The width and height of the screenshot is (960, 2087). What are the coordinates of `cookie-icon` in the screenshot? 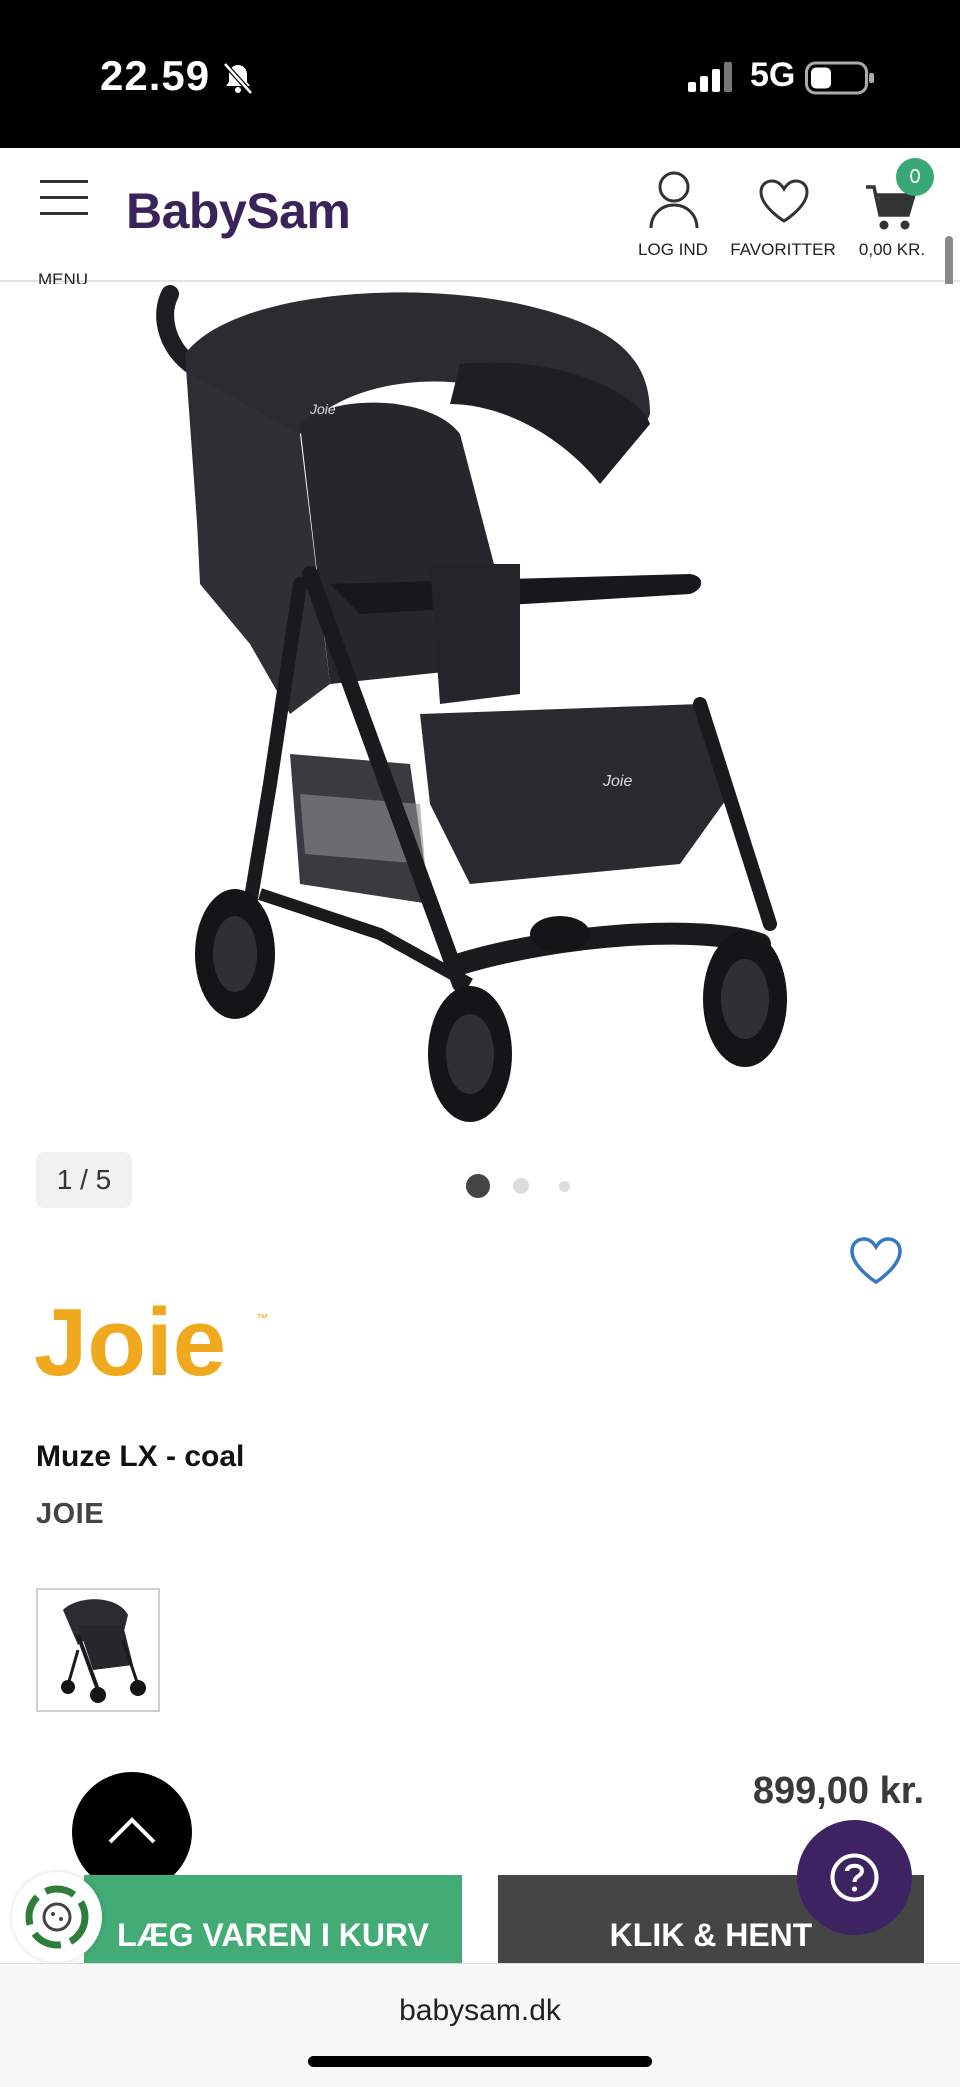 It's located at (57, 1917).